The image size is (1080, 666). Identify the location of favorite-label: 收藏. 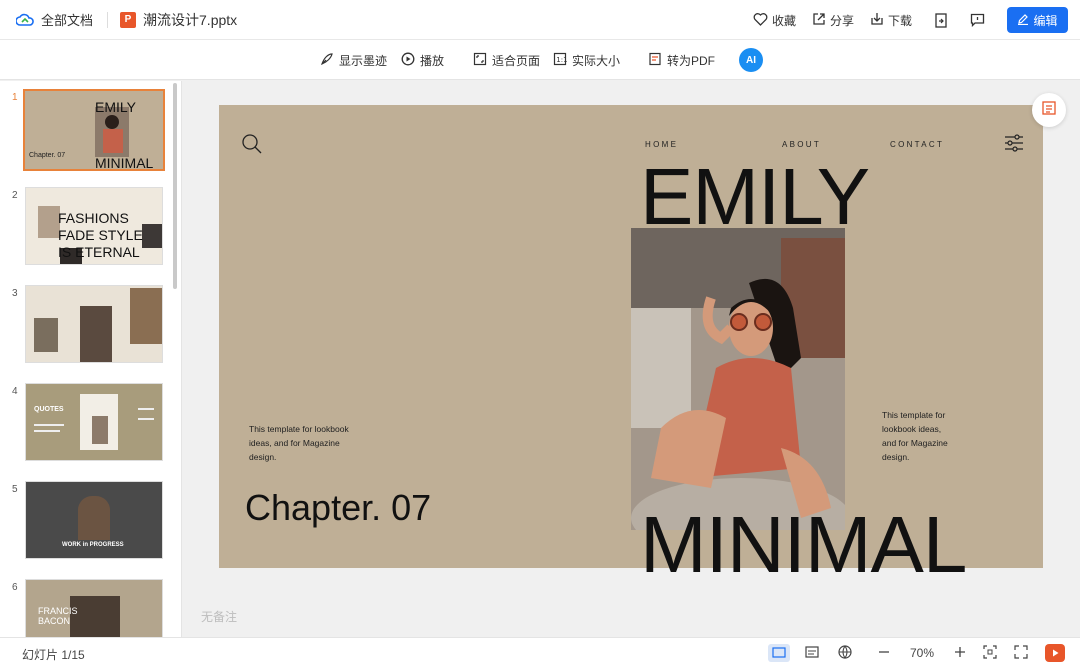
(783, 20).